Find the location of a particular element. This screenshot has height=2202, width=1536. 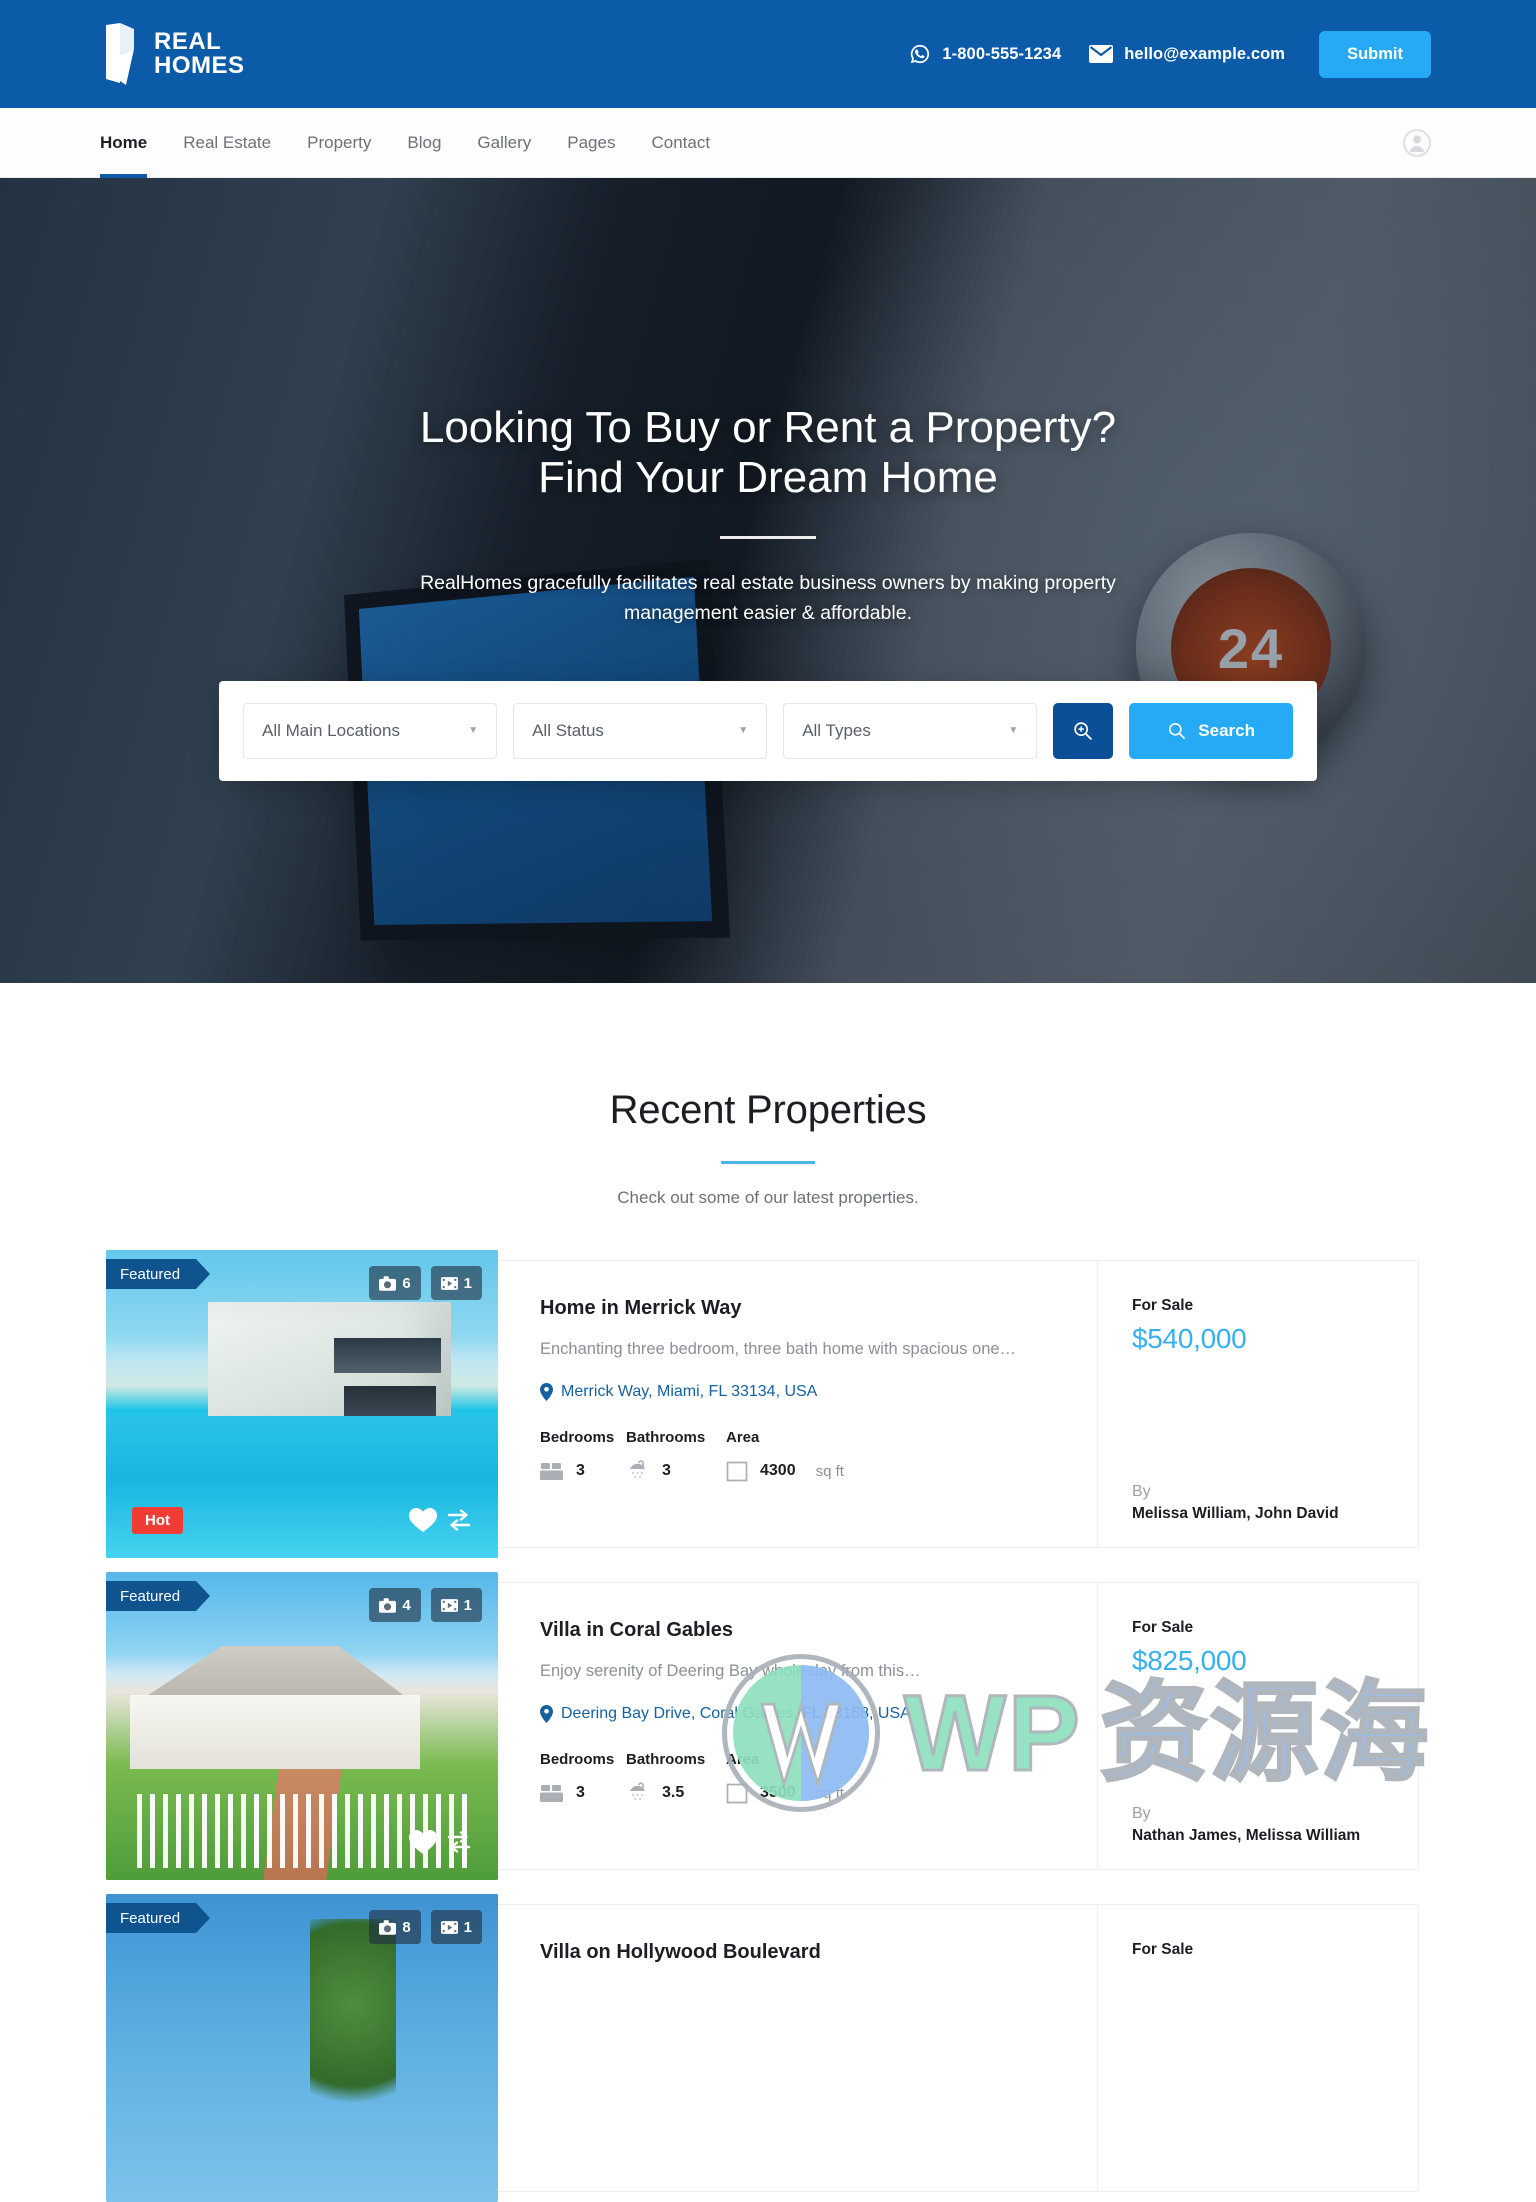

image-detail-house is located at coordinates (274, 1735).